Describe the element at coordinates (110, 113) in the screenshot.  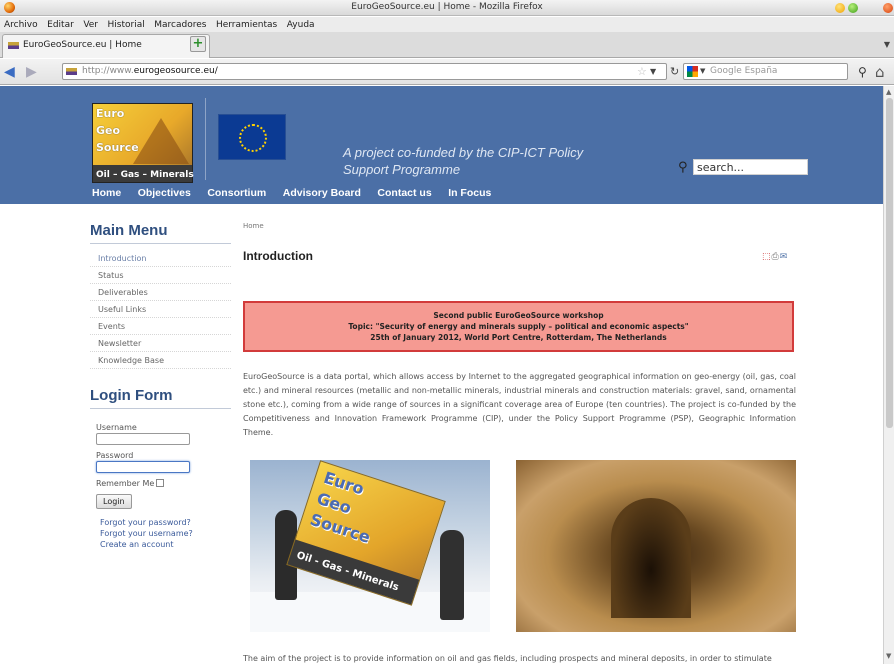
I see `logo-line-1: Euro` at that location.